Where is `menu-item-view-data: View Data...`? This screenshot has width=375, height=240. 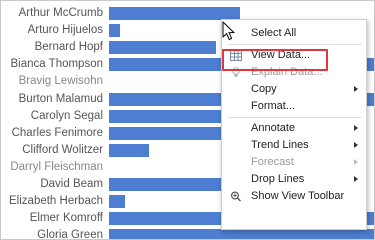 menu-item-view-data: View Data... is located at coordinates (294, 55).